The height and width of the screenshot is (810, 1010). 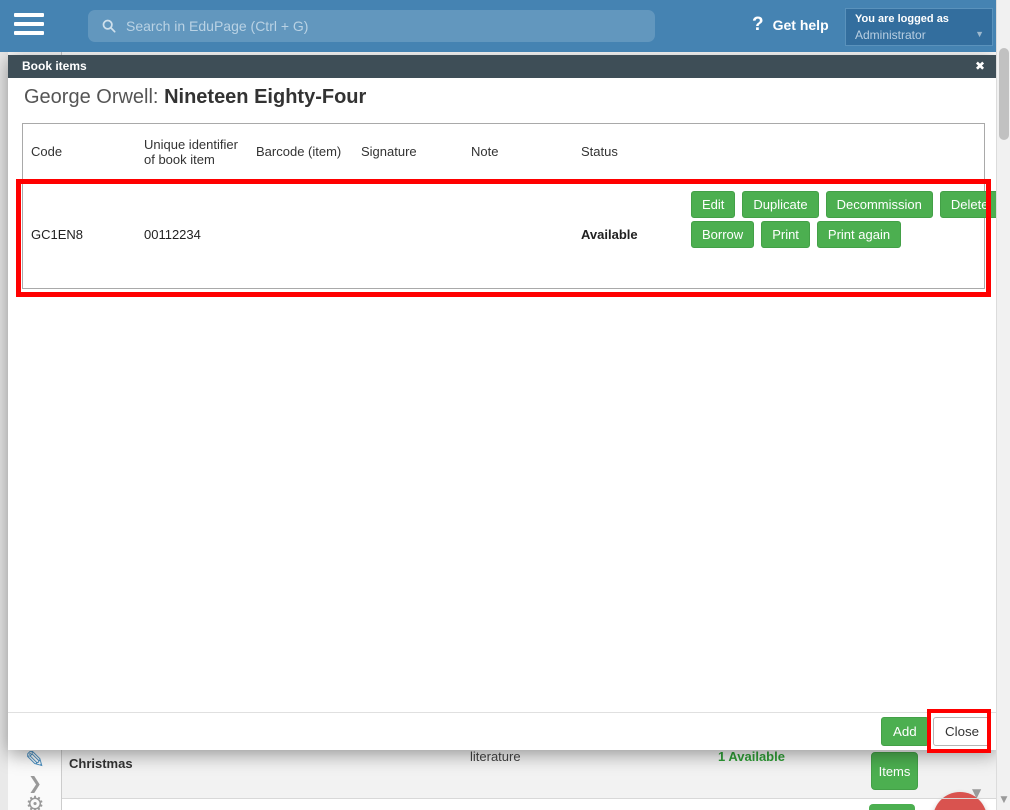 I want to click on col-header-code: Code, so click(x=47, y=151).